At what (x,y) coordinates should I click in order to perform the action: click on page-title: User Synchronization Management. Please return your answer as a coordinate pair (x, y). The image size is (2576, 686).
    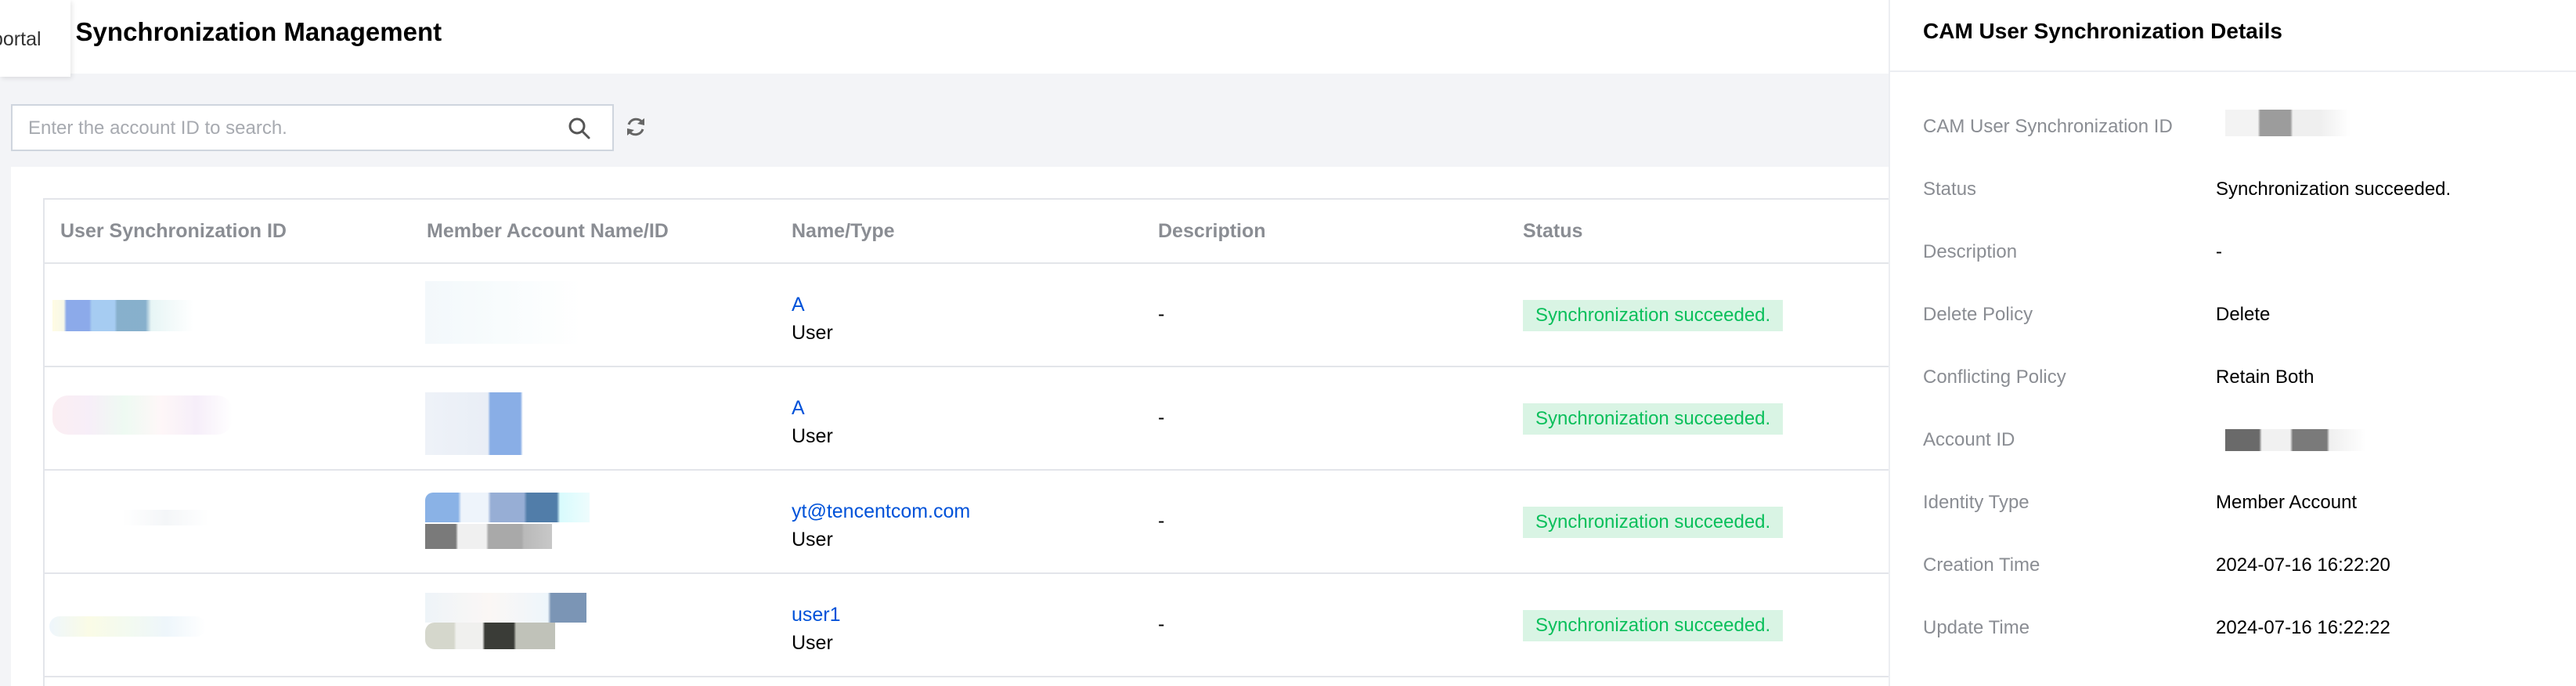
    Looking at the image, I should click on (226, 31).